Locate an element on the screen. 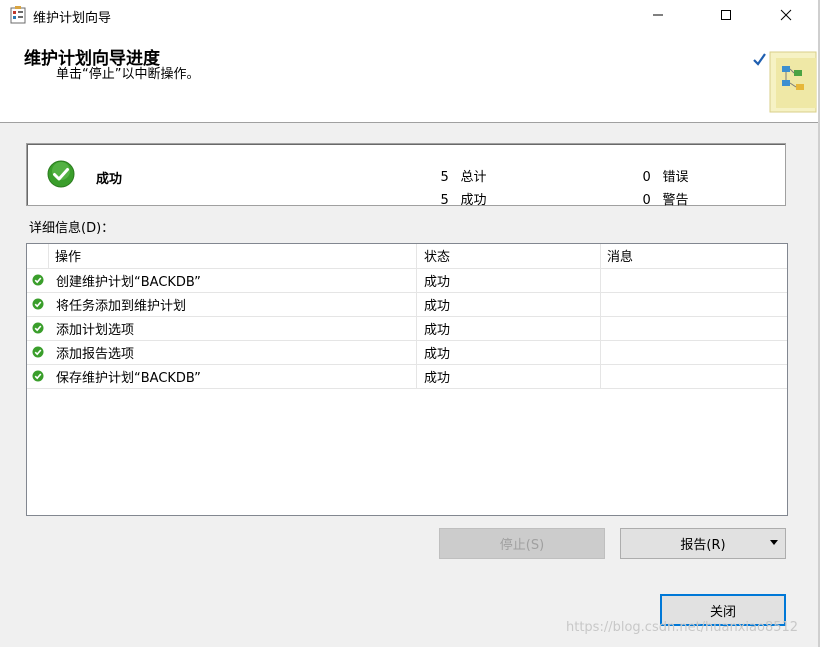 Image resolution: width=820 pixels, height=647 pixels. warning-count: 0 警告 is located at coordinates (665, 200).